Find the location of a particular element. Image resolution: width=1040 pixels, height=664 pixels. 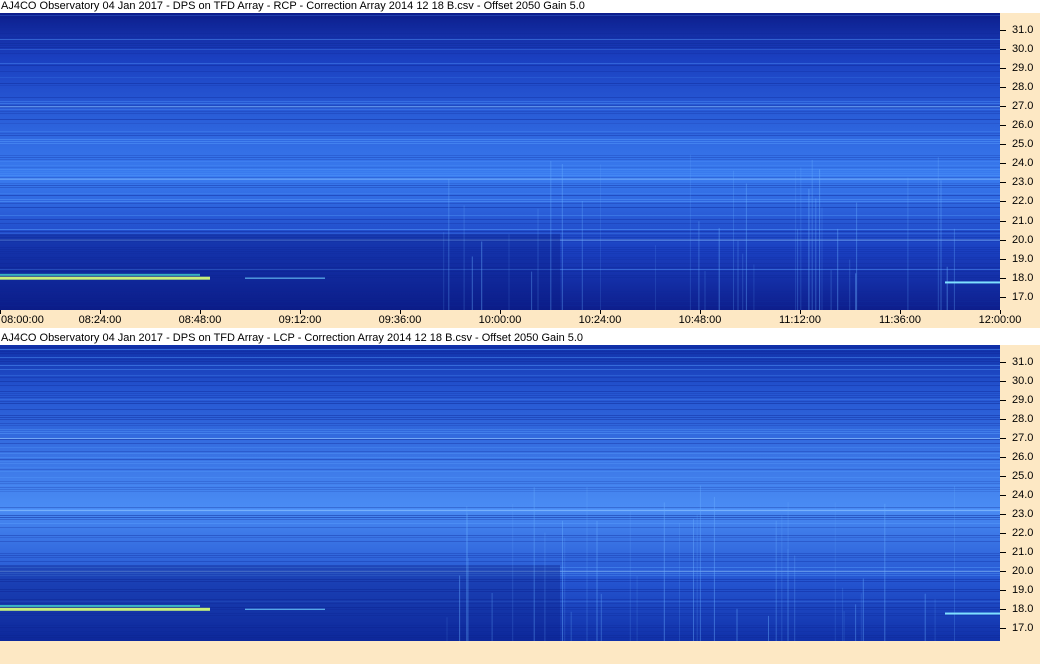

x-tick-label: 11:12:00 is located at coordinates (799, 320).